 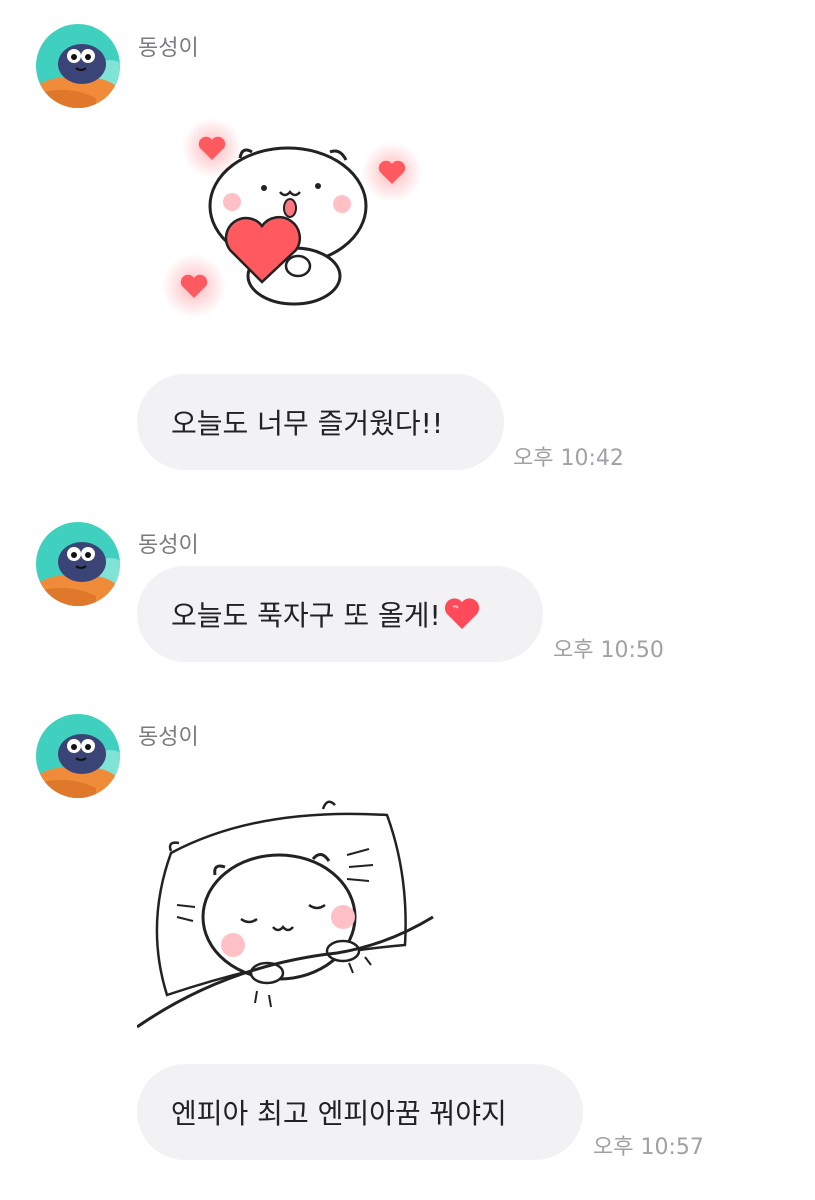 I want to click on sleeping-hamster-sticker, so click(x=286, y=912).